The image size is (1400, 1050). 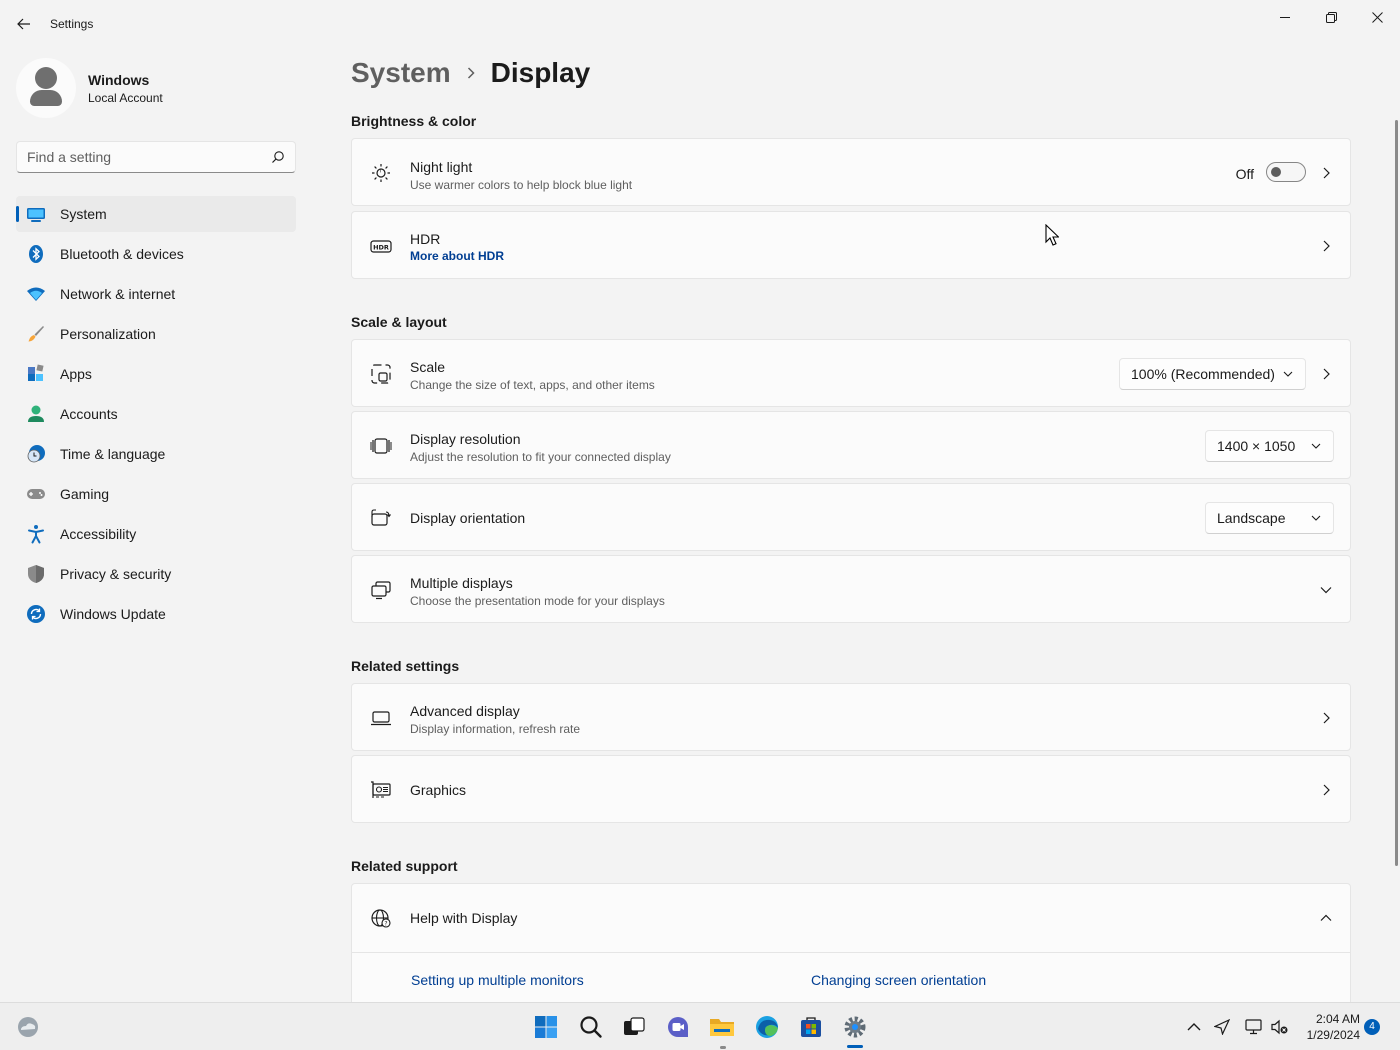 What do you see at coordinates (495, 729) in the screenshot?
I see `advanced-display-subtitle: Display information, refresh rate` at bounding box center [495, 729].